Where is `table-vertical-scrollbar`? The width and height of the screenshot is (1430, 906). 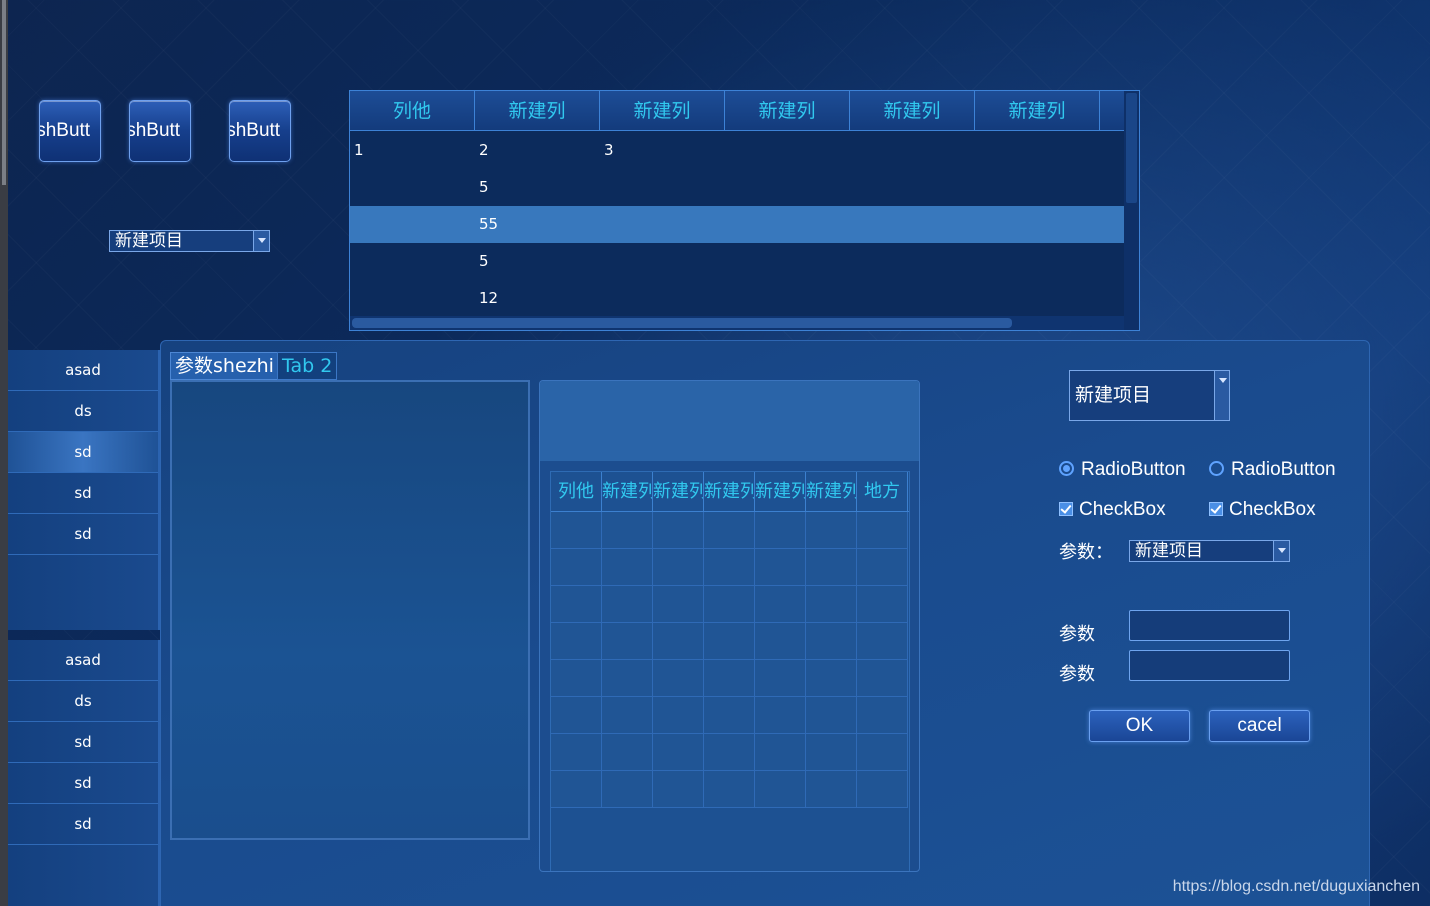 table-vertical-scrollbar is located at coordinates (1131, 210).